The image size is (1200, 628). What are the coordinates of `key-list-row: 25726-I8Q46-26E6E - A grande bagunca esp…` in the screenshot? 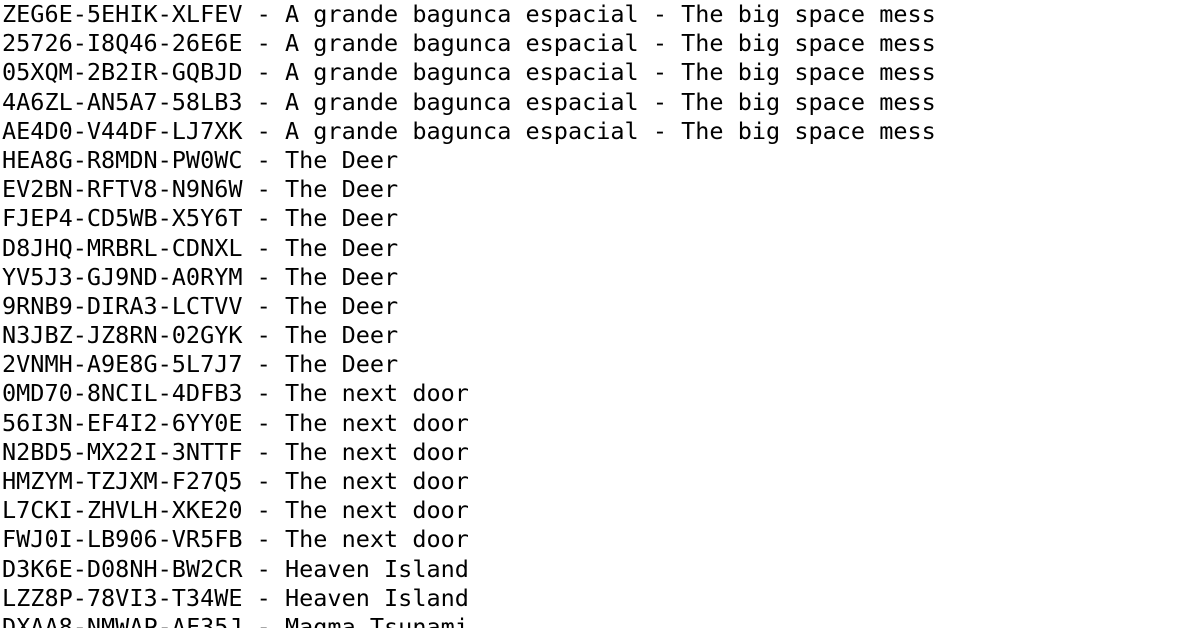 It's located at (600, 43).